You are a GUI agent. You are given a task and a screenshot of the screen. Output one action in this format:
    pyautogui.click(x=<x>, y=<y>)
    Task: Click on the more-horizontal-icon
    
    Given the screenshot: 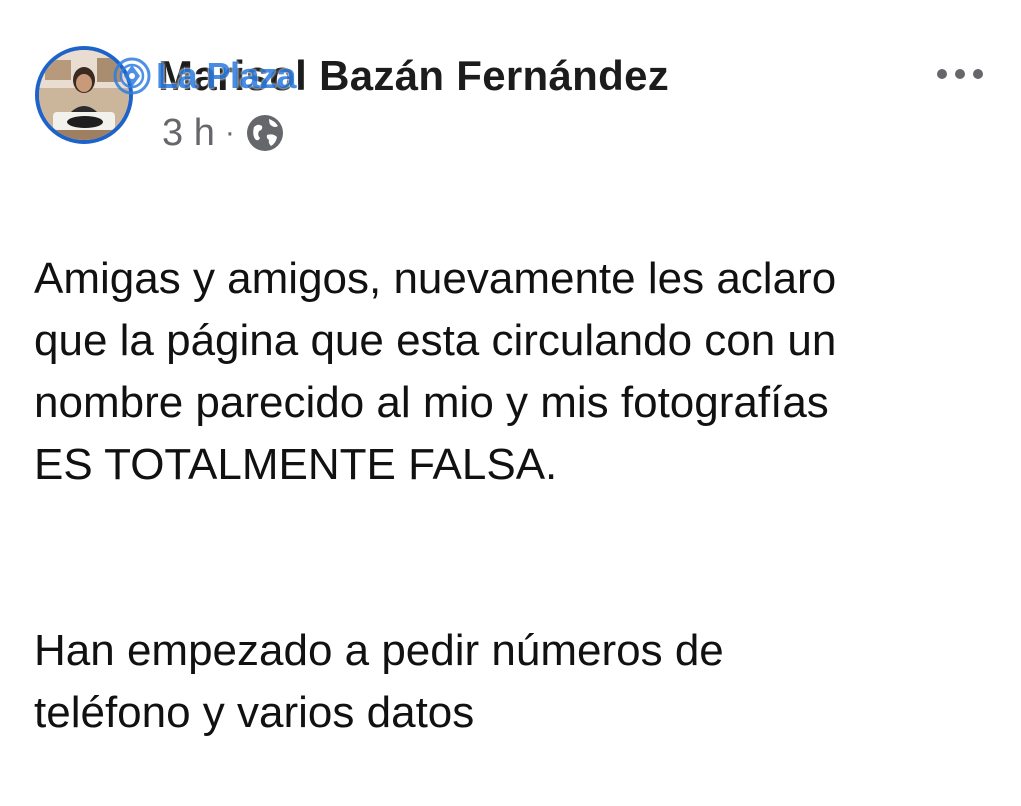 What is the action you would take?
    pyautogui.click(x=960, y=74)
    